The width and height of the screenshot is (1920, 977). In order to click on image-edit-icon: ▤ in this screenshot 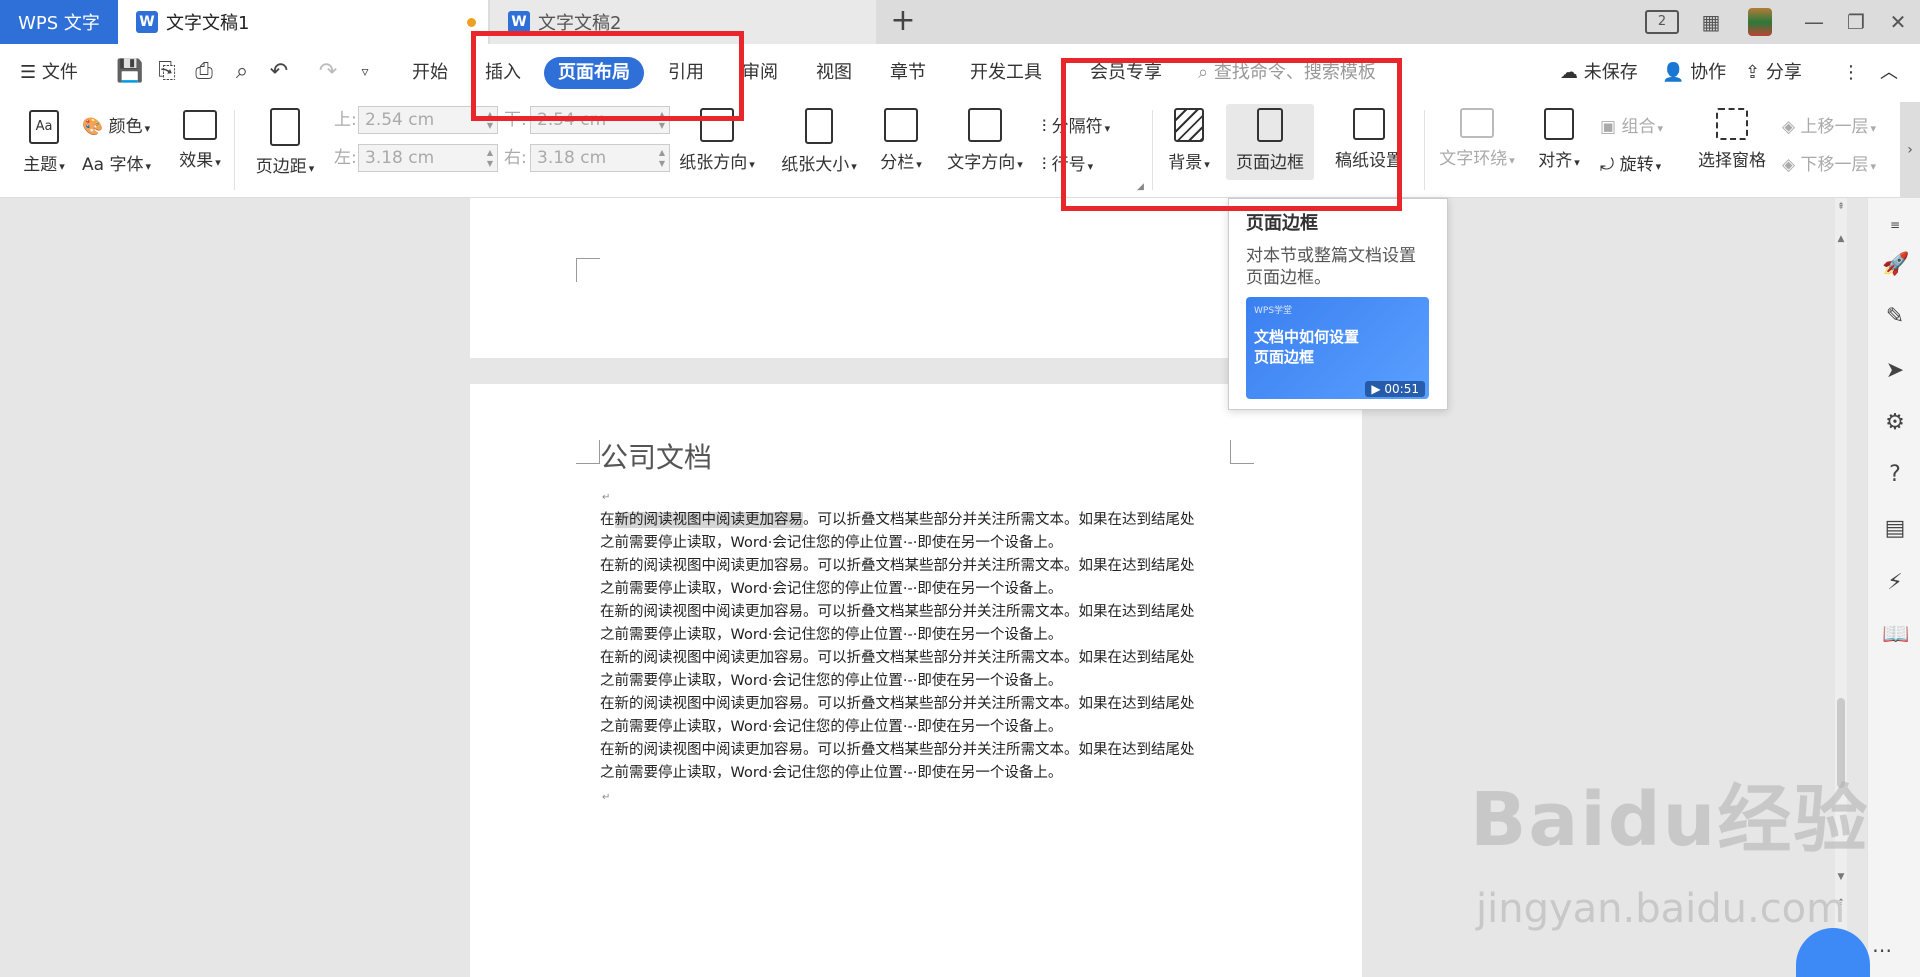, I will do `click(1895, 529)`.